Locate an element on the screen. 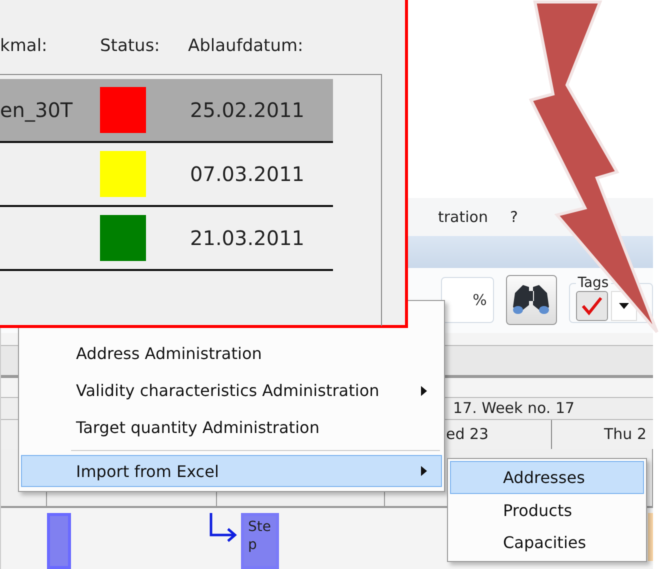  menu-item: Import from Excel is located at coordinates (231, 471).